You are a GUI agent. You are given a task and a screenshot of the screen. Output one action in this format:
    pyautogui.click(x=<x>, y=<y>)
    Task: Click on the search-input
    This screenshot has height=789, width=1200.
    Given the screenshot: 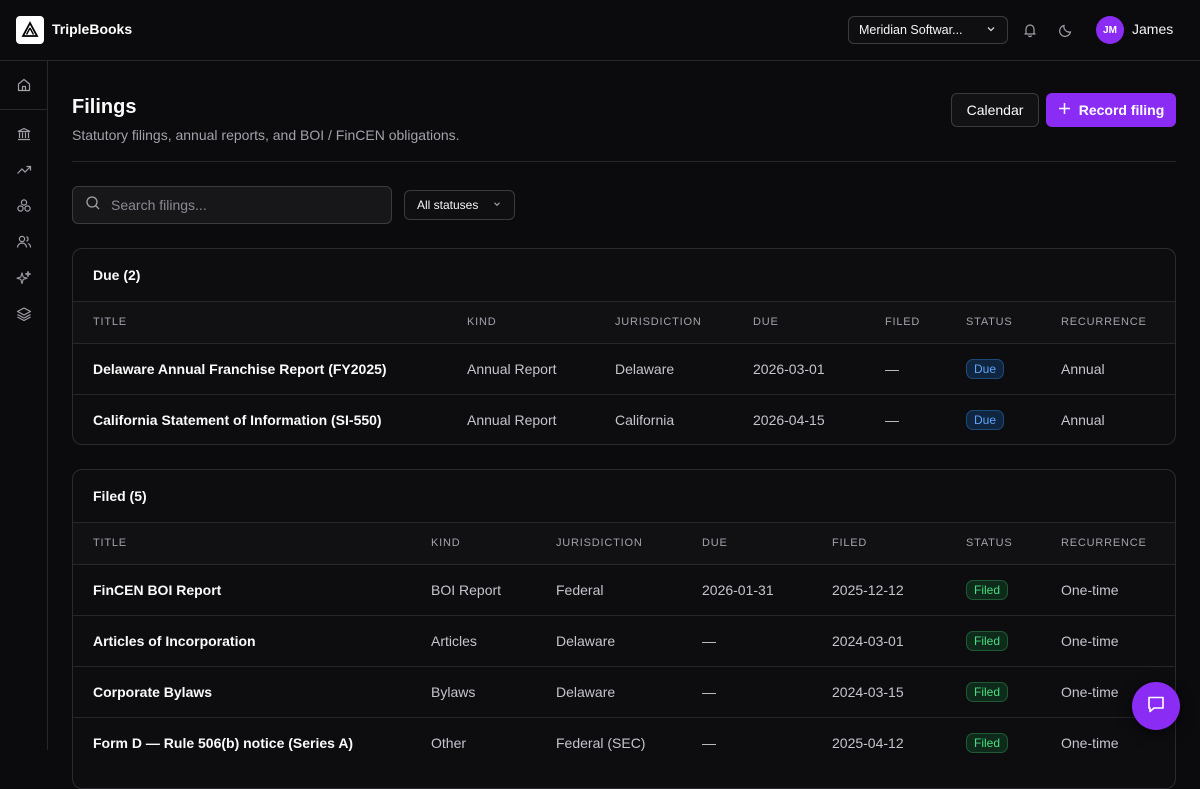 What is the action you would take?
    pyautogui.click(x=241, y=205)
    